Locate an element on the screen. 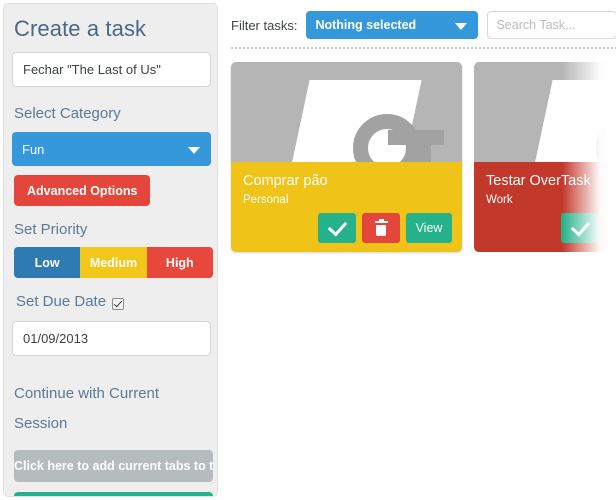 Image resolution: width=616 pixels, height=500 pixels. task-card-body: Comprar pão Personal View is located at coordinates (346, 207).